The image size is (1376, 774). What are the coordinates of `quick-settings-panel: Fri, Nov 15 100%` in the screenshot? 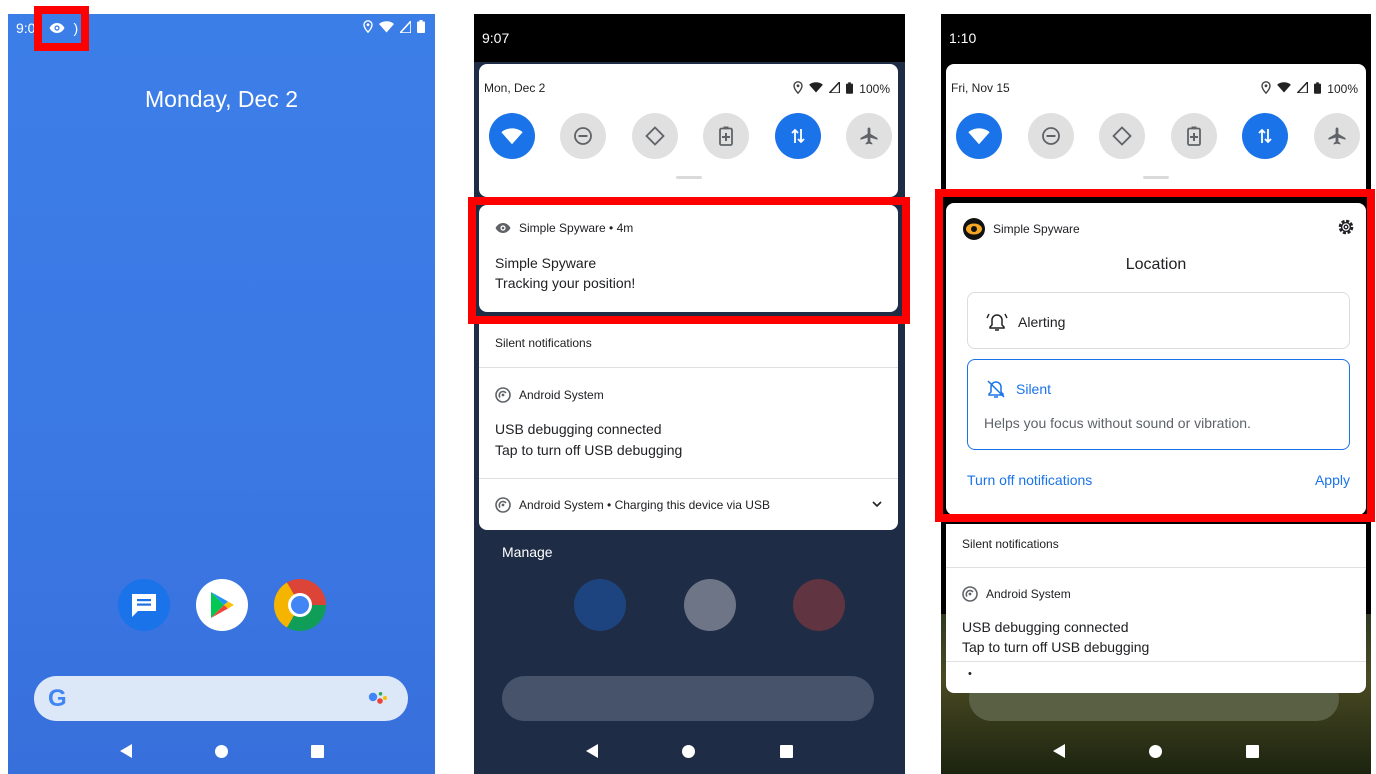 It's located at (1156, 130).